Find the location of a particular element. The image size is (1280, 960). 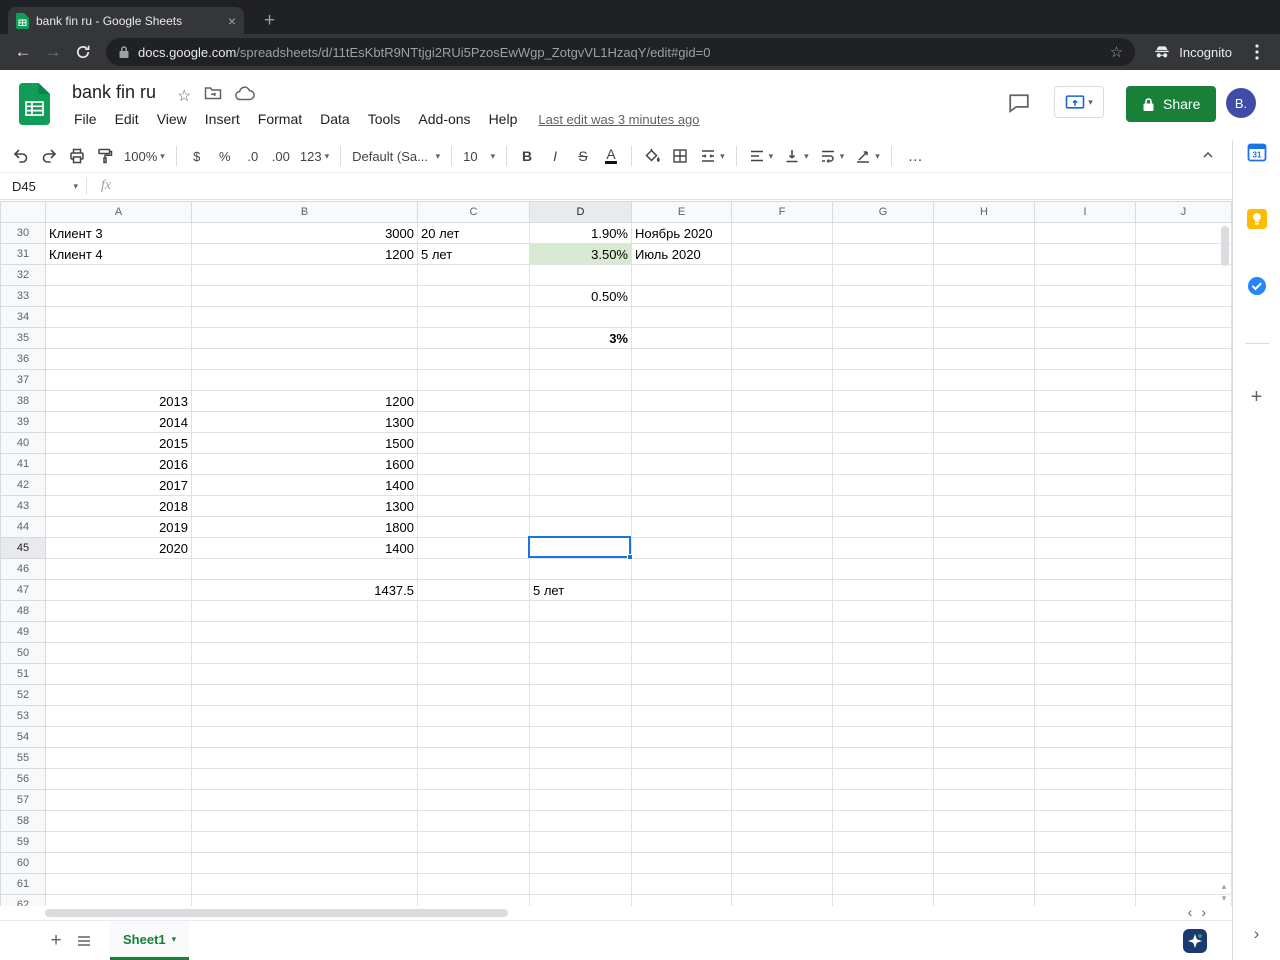

cell-E58 is located at coordinates (681, 821).